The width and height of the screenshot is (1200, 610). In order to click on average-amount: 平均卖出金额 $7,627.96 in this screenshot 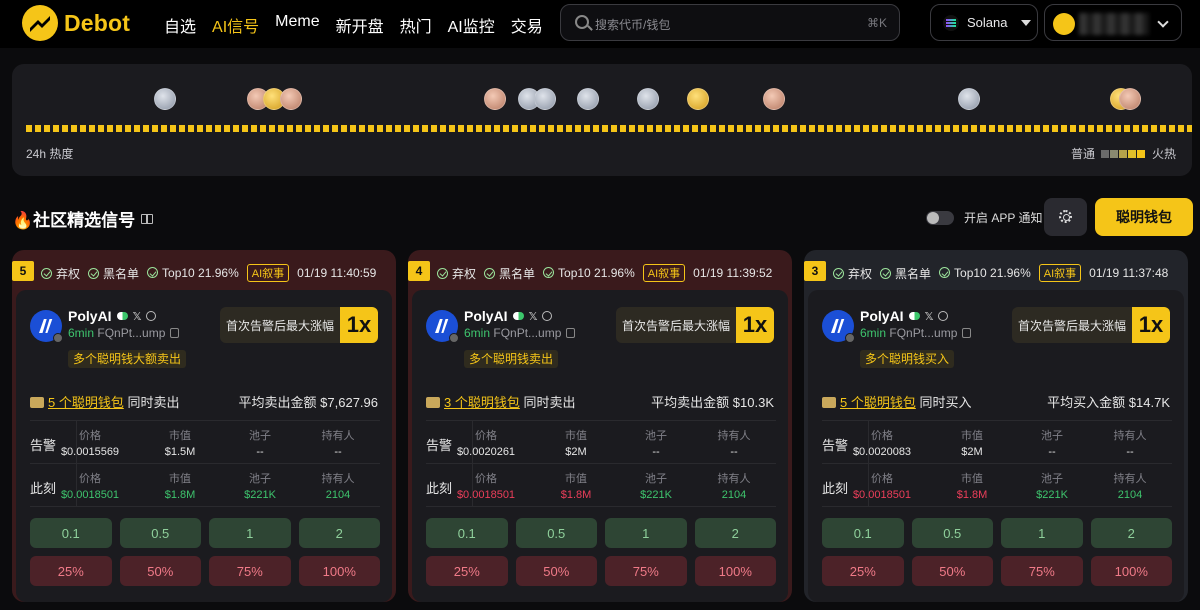, I will do `click(308, 402)`.